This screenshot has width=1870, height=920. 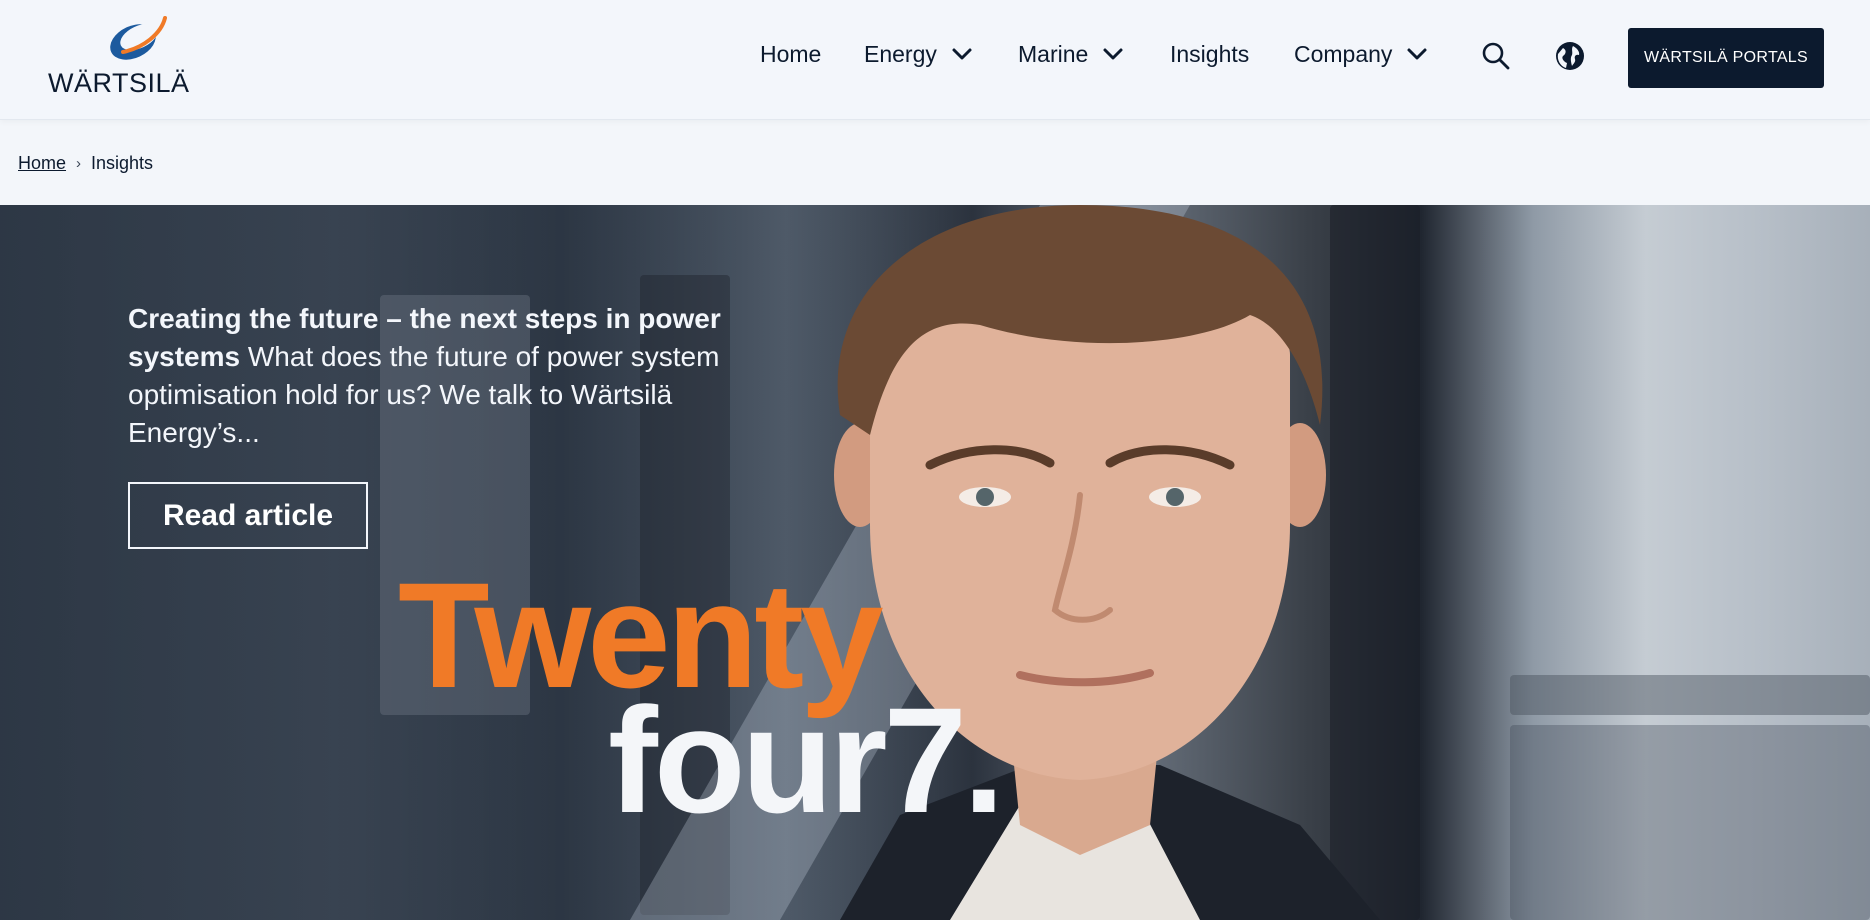 I want to click on nav-energy: Energy, so click(x=918, y=54).